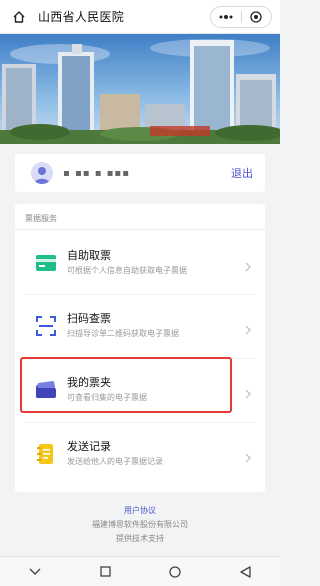  Describe the element at coordinates (257, 17) in the screenshot. I see `close-capsule-icon` at that location.